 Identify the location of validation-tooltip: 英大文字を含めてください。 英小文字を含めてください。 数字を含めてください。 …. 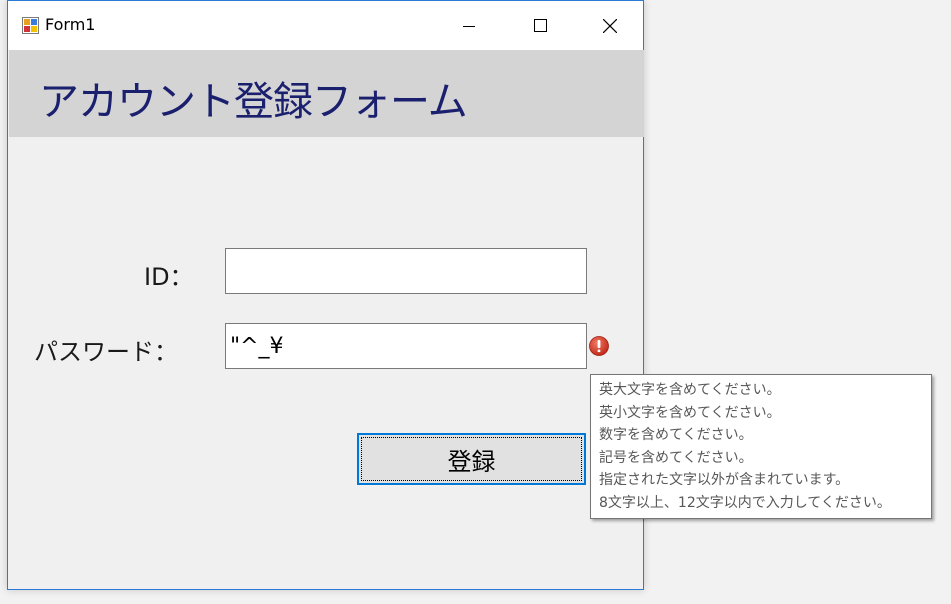
(761, 446).